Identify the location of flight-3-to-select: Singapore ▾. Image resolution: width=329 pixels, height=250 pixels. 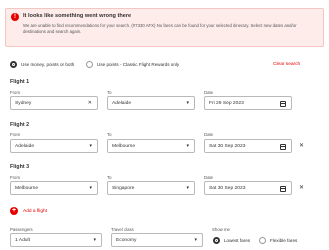
(151, 188).